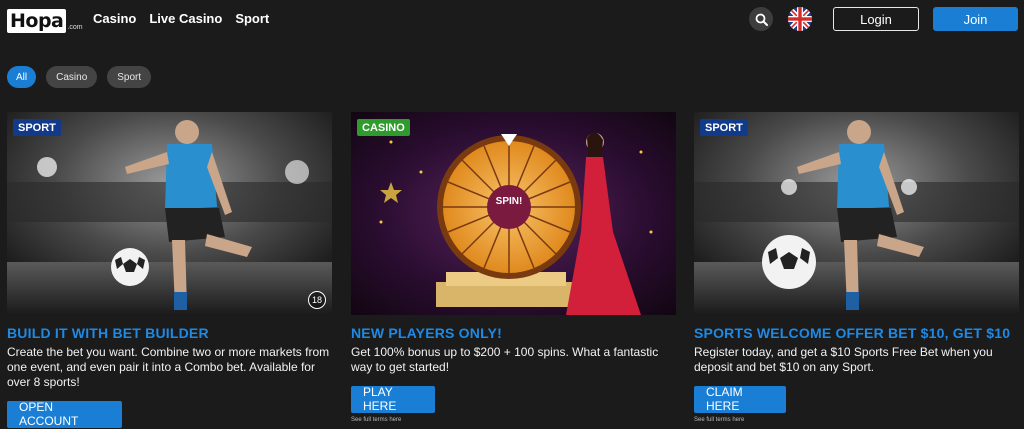 Image resolution: width=1024 pixels, height=429 pixels. Describe the element at coordinates (317, 300) in the screenshot. I see `age-restriction-badge: 18` at that location.